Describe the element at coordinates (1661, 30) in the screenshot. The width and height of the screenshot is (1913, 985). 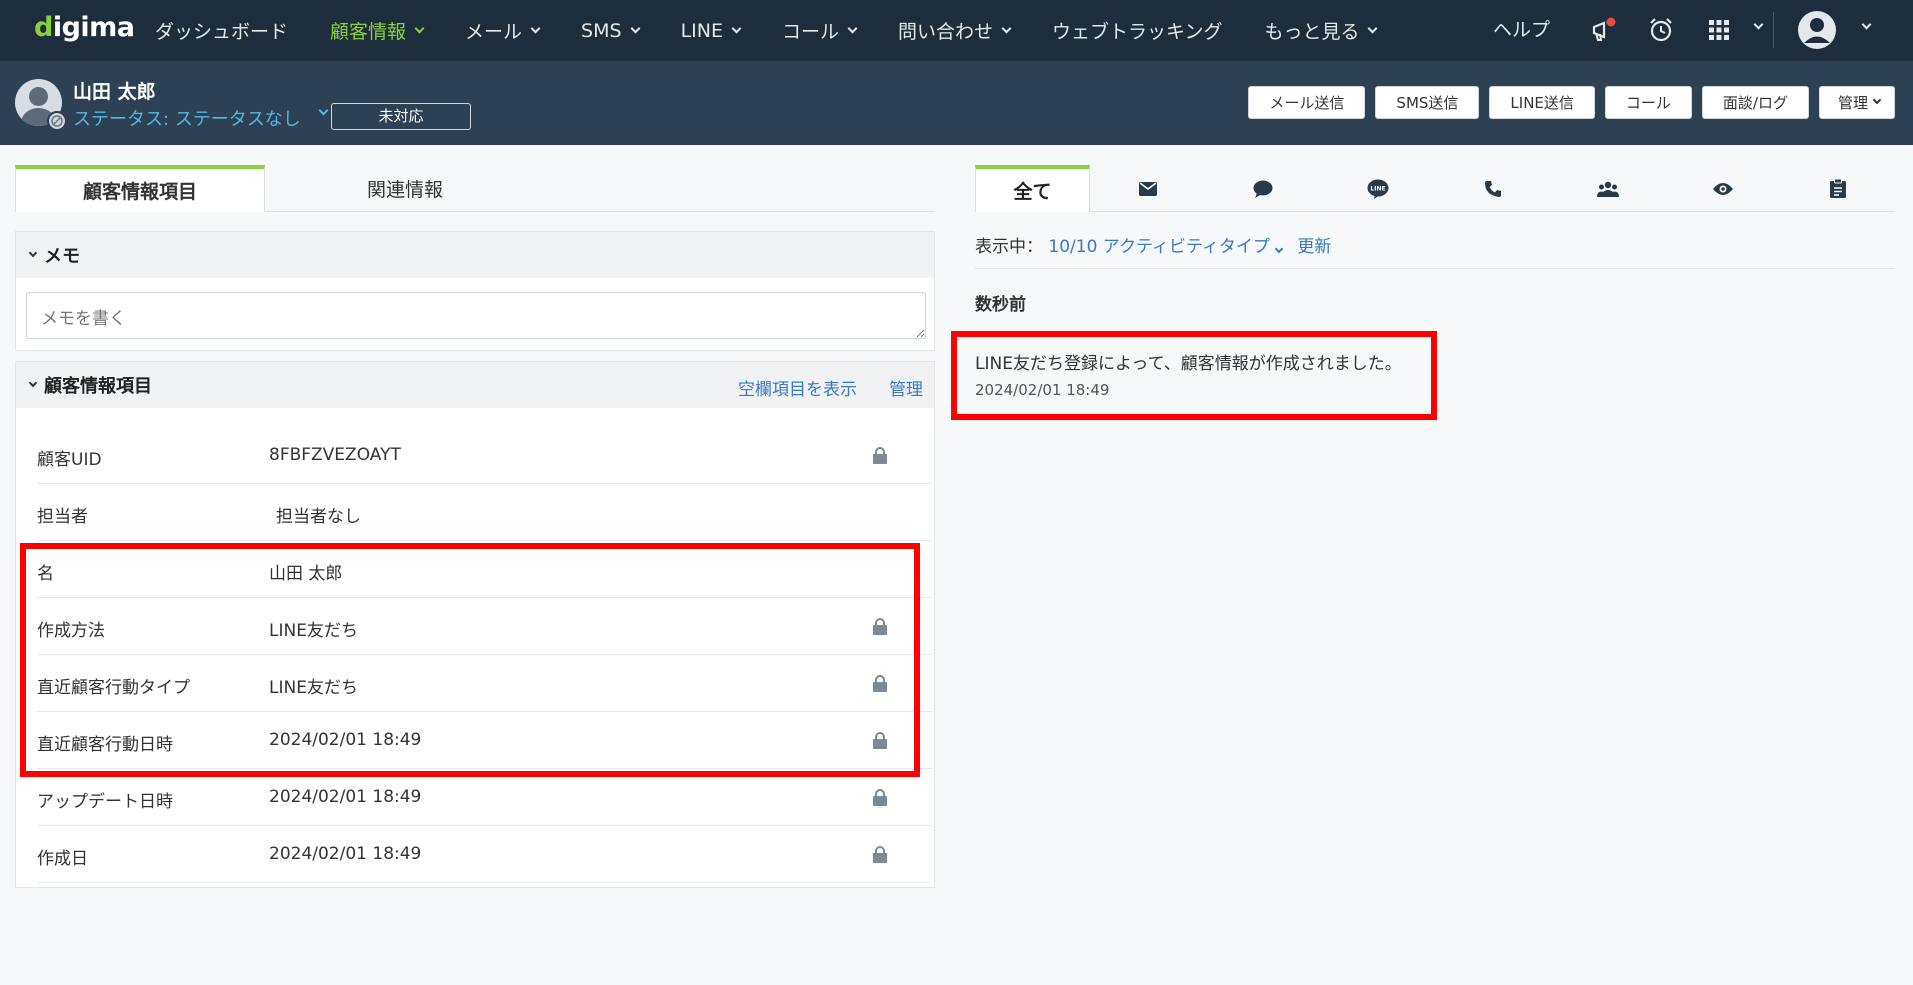
I see `alarm-clock-icon` at that location.